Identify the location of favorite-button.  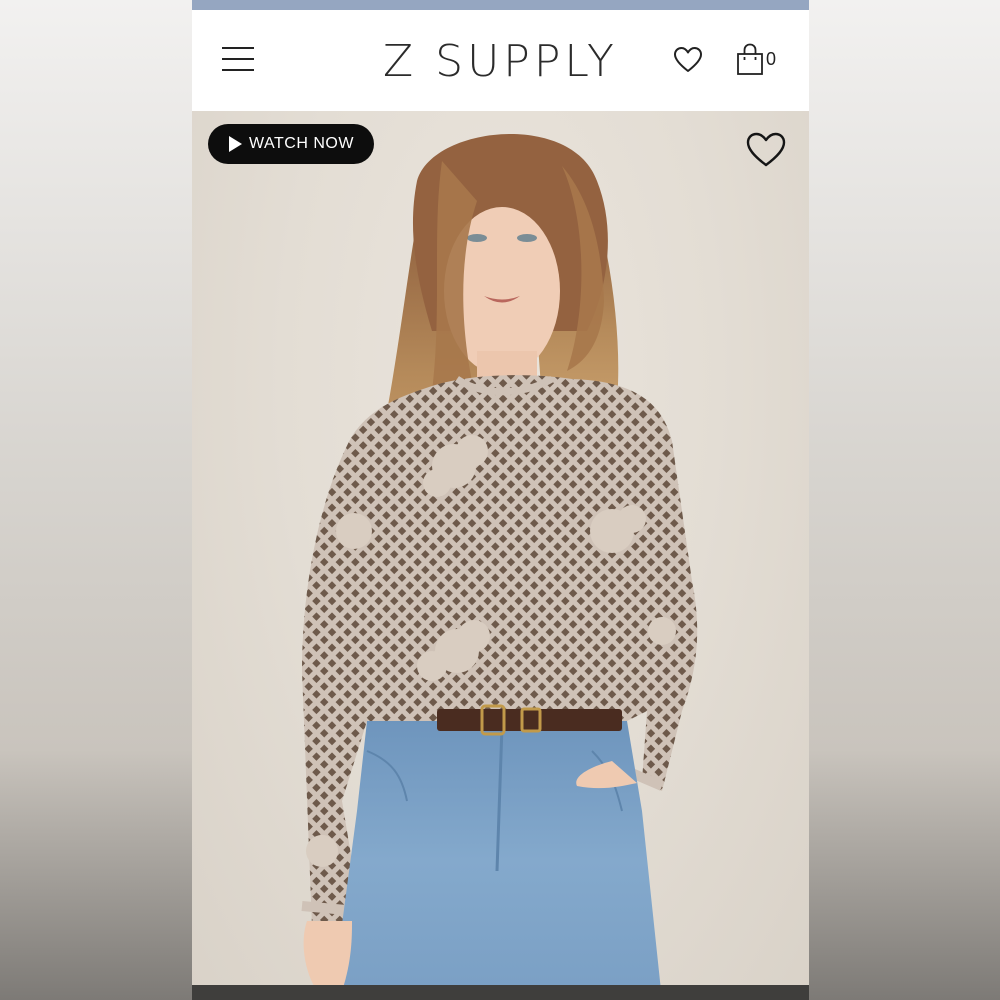
(766, 150).